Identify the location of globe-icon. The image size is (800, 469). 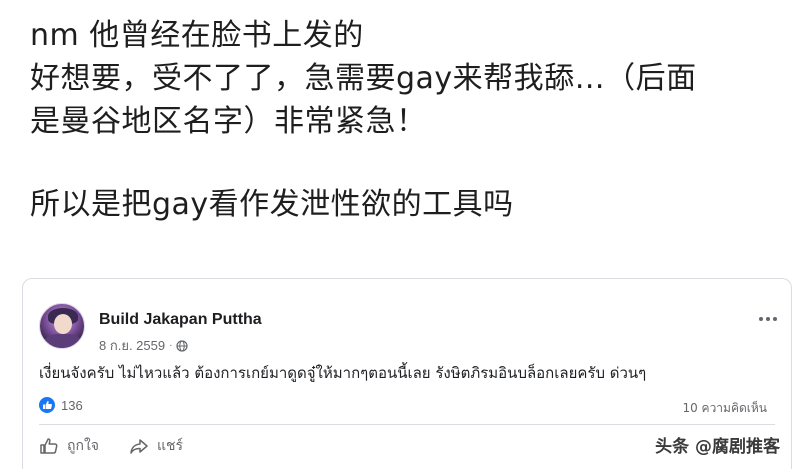
(182, 345).